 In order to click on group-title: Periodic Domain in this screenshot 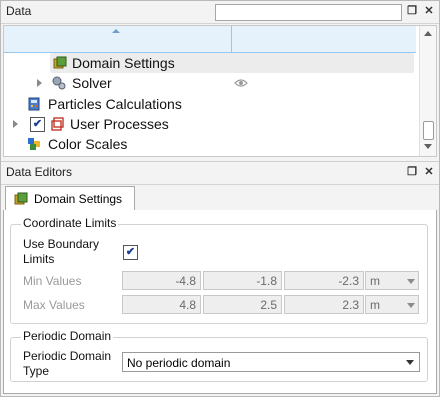, I will do `click(67, 336)`.